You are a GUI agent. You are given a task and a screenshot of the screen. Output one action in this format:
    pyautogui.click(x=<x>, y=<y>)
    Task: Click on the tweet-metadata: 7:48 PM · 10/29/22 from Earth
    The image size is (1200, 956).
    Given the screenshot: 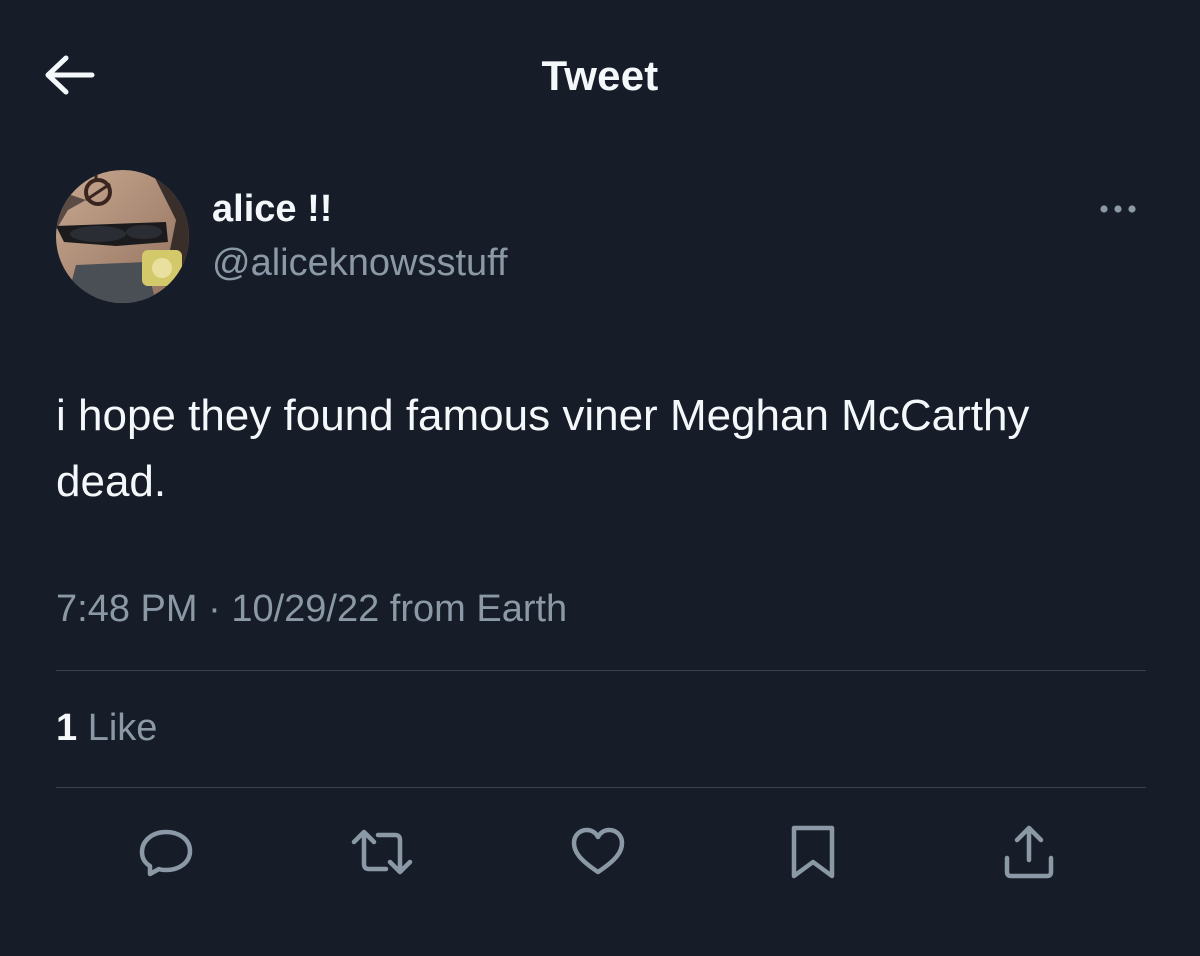 What is the action you would take?
    pyautogui.click(x=311, y=609)
    